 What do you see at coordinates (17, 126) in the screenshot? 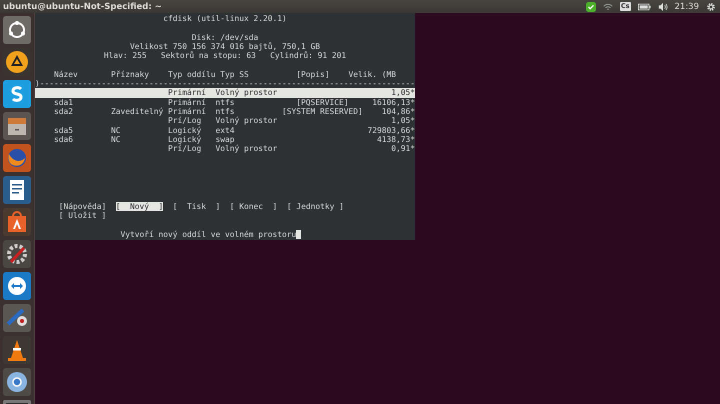
I see `drawer-icon` at bounding box center [17, 126].